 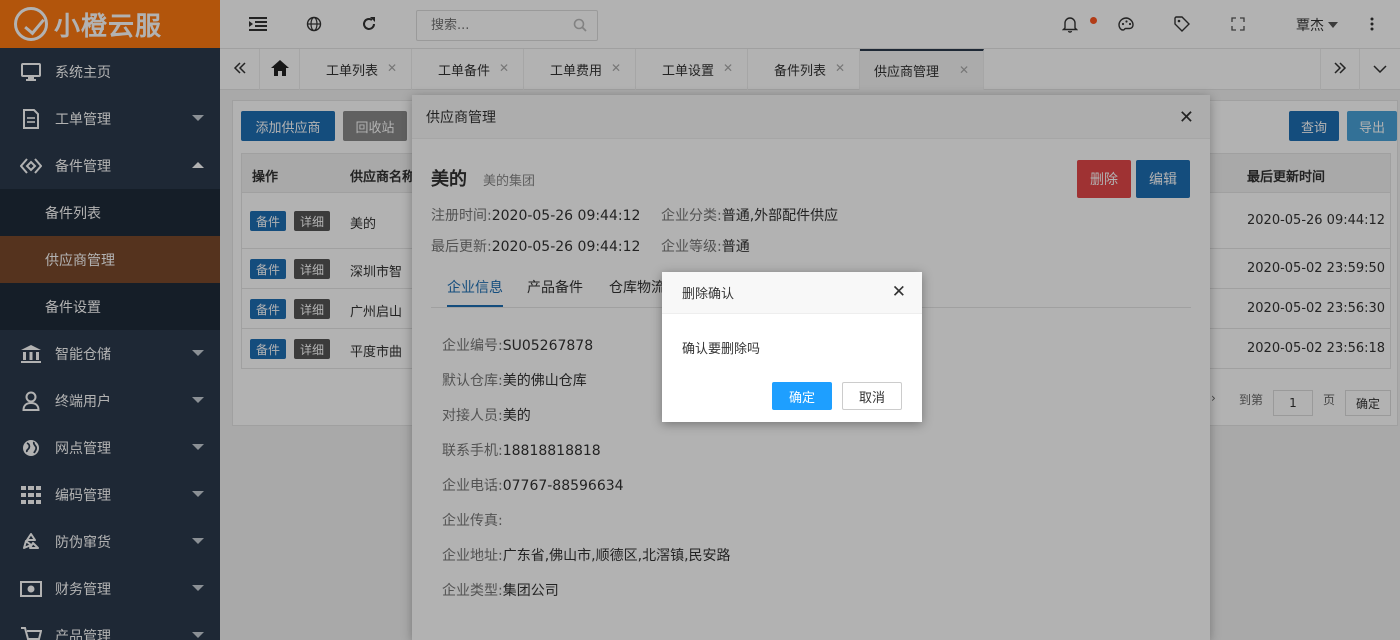 What do you see at coordinates (792, 347) in the screenshot?
I see `delete-confirm-dialog: 删除确认 ✕ 确认要删除吗 确定 取消` at bounding box center [792, 347].